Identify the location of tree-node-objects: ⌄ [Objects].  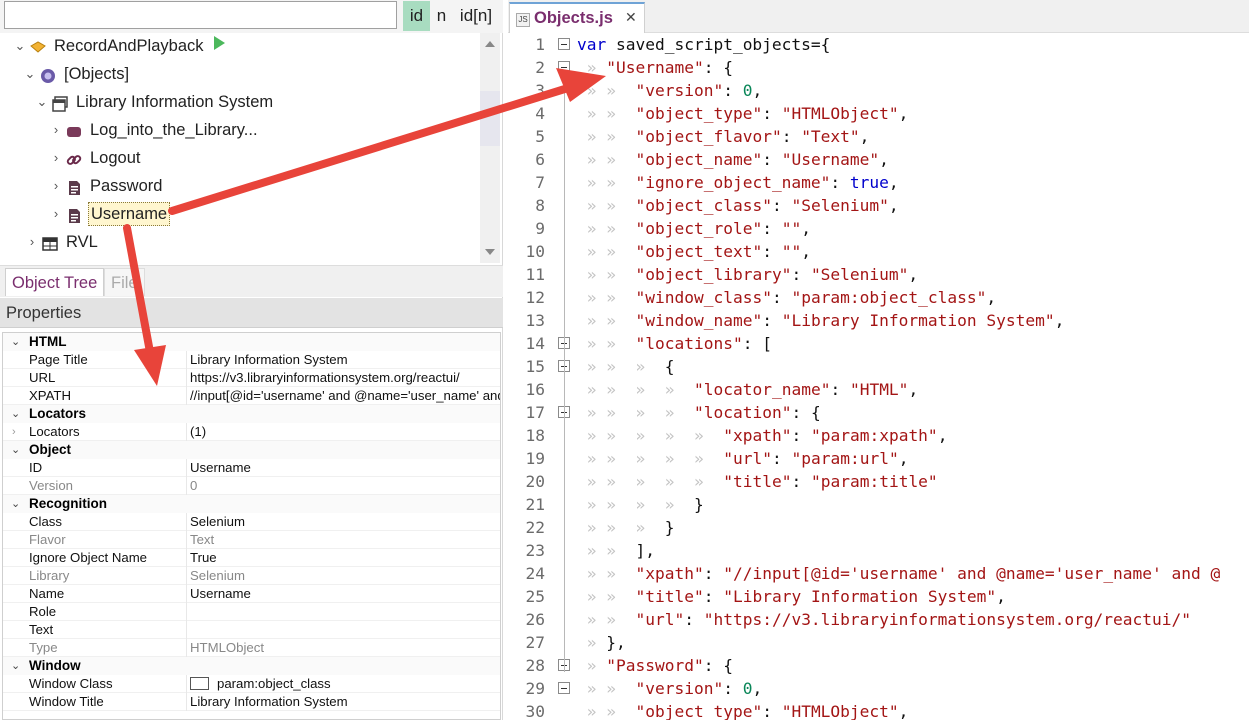
(77, 74).